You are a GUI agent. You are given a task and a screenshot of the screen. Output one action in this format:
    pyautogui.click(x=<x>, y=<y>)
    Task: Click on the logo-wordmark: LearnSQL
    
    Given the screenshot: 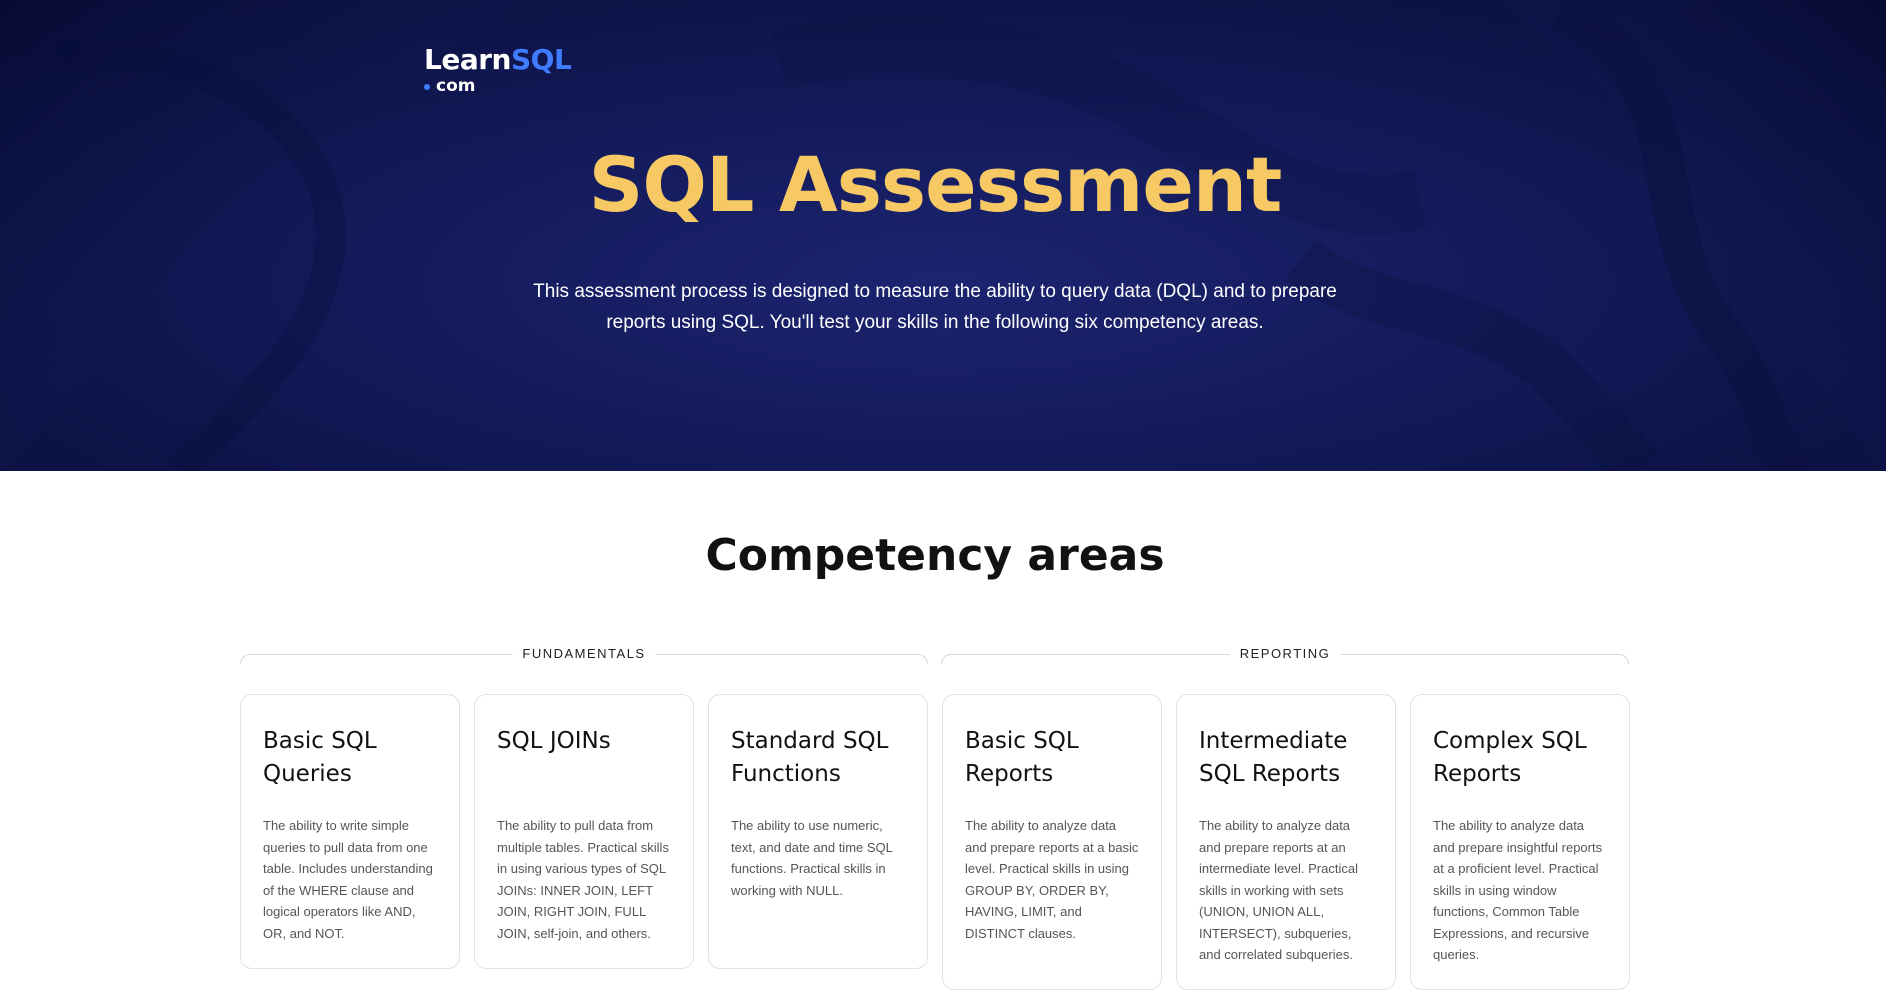 What is the action you would take?
    pyautogui.click(x=498, y=59)
    